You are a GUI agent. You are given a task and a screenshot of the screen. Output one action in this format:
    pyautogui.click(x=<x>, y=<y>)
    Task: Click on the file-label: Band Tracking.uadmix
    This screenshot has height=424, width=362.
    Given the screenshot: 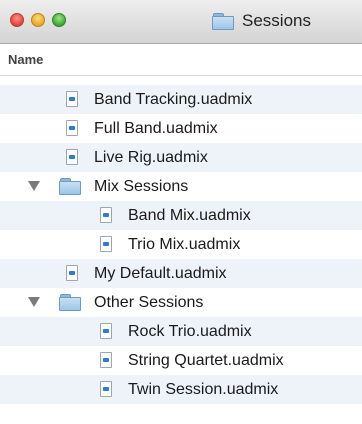 What is the action you would take?
    pyautogui.click(x=173, y=99)
    